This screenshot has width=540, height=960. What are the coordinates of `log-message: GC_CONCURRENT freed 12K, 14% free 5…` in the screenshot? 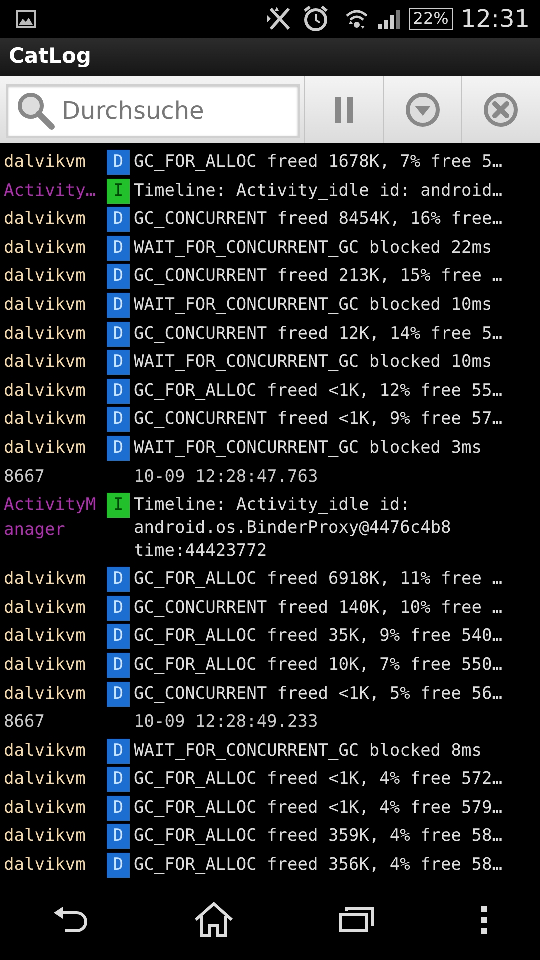 It's located at (319, 334).